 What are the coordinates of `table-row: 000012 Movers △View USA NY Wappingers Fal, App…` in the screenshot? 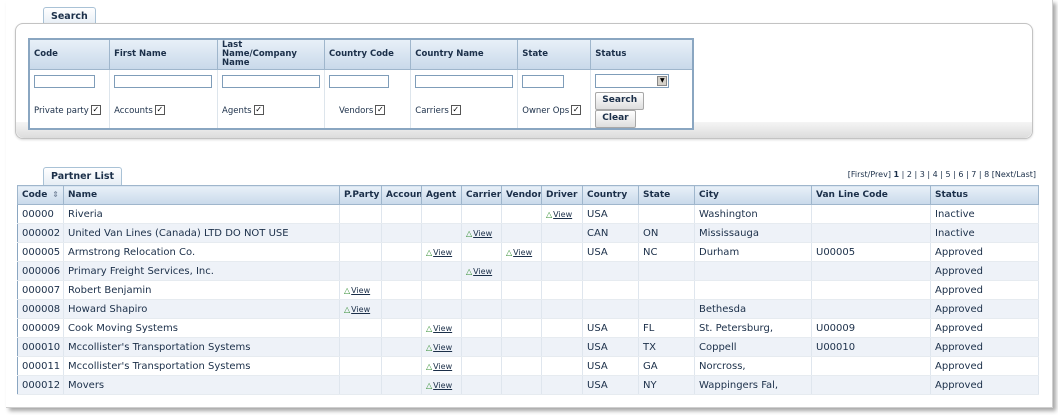 It's located at (528, 385).